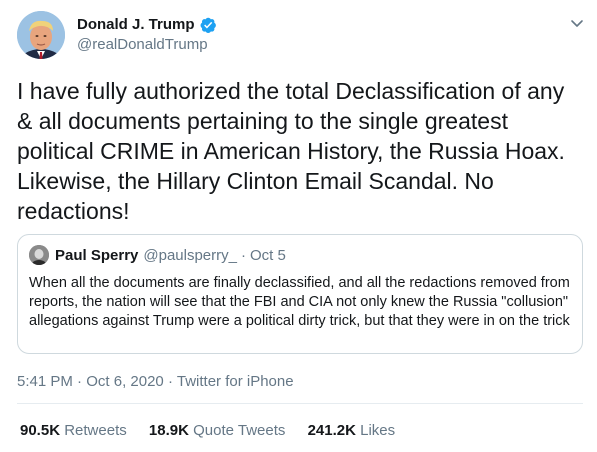 The image size is (597, 452). I want to click on author-name-row: Donald J. Trump, so click(147, 25).